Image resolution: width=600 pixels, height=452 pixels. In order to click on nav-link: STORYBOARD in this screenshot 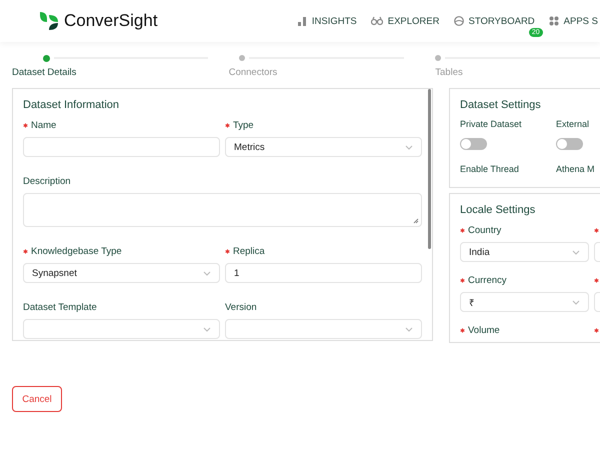, I will do `click(494, 21)`.